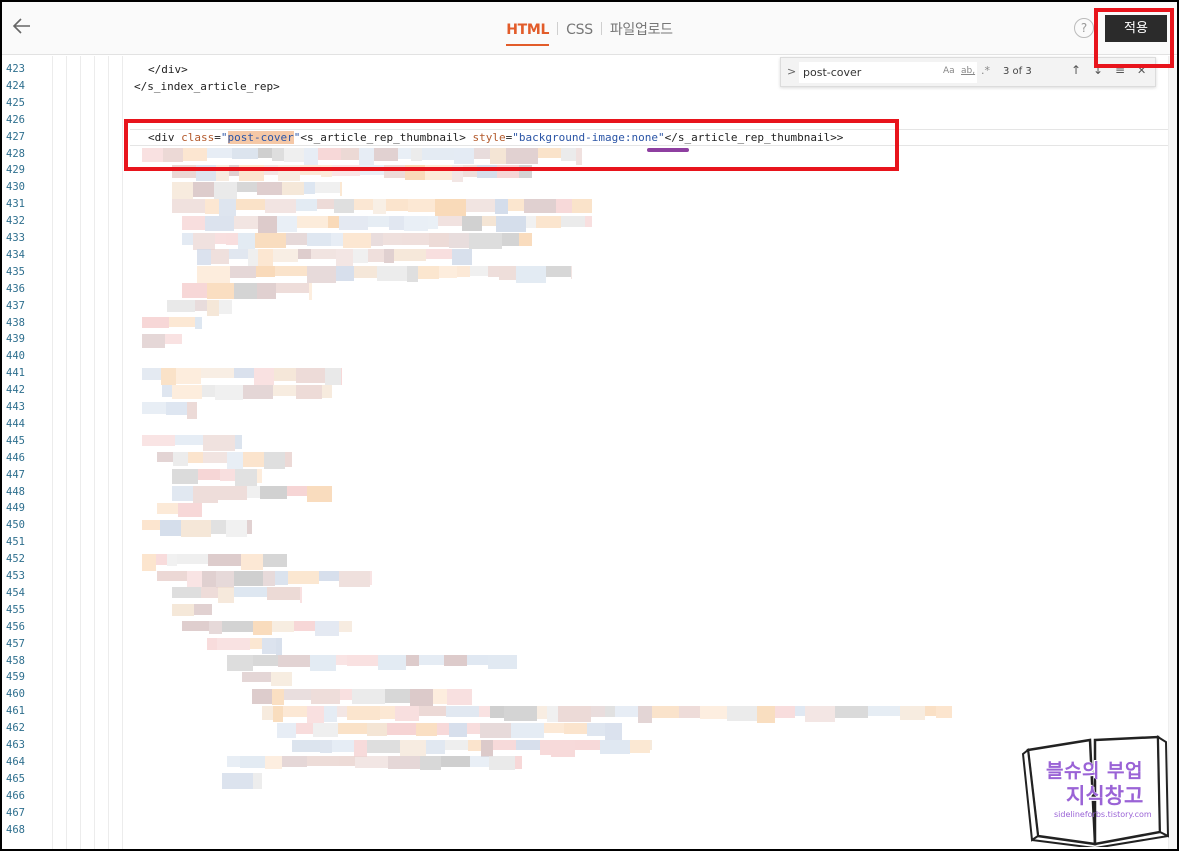 Image resolution: width=1179 pixels, height=851 pixels. I want to click on line-number: 428, so click(15, 153).